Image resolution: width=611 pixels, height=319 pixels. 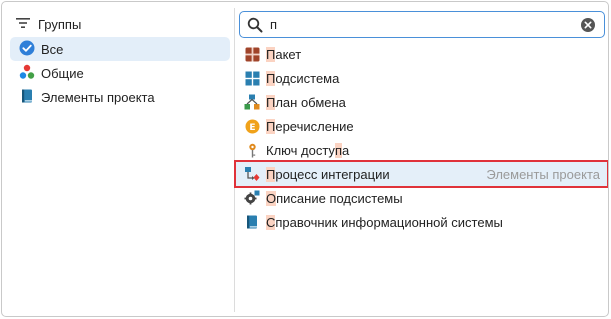 I want to click on result-name: Описание подсистемы, so click(x=334, y=198).